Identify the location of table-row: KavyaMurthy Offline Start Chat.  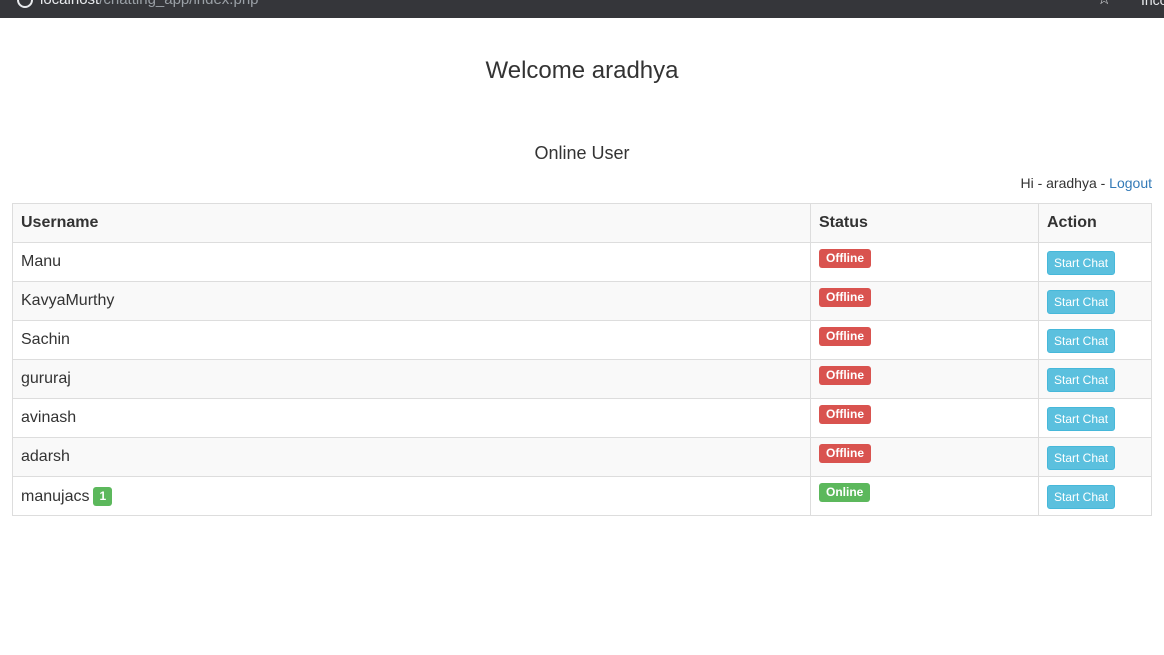
(582, 301).